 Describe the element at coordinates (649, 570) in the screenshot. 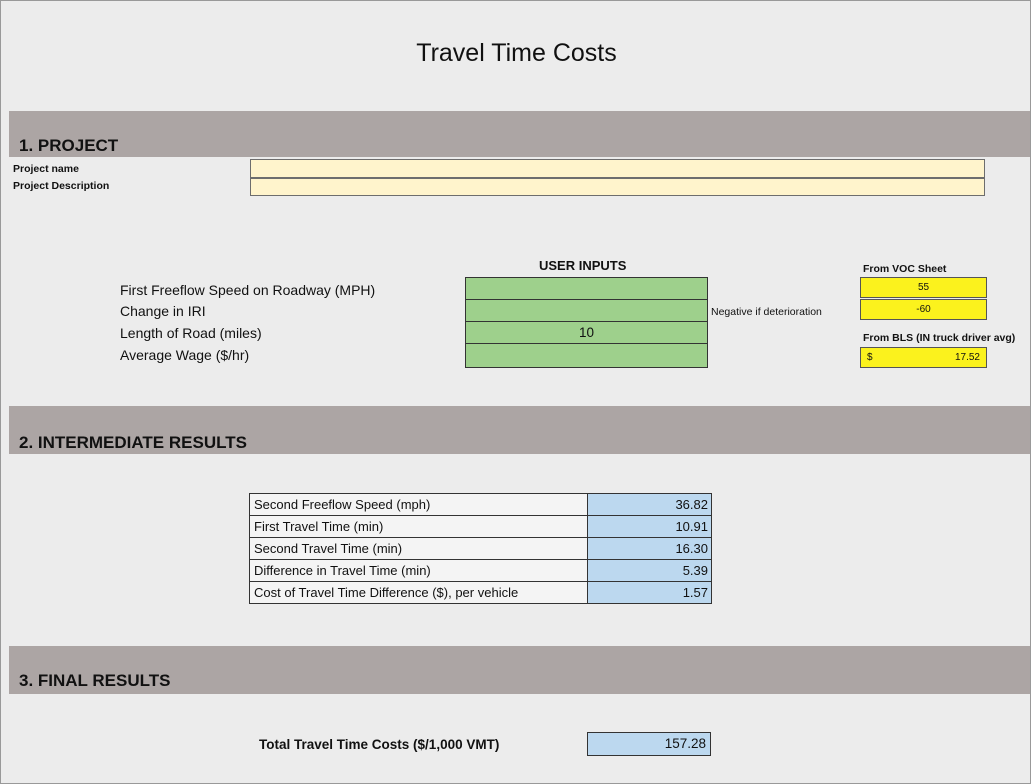

I see `result-value: 5.39` at that location.